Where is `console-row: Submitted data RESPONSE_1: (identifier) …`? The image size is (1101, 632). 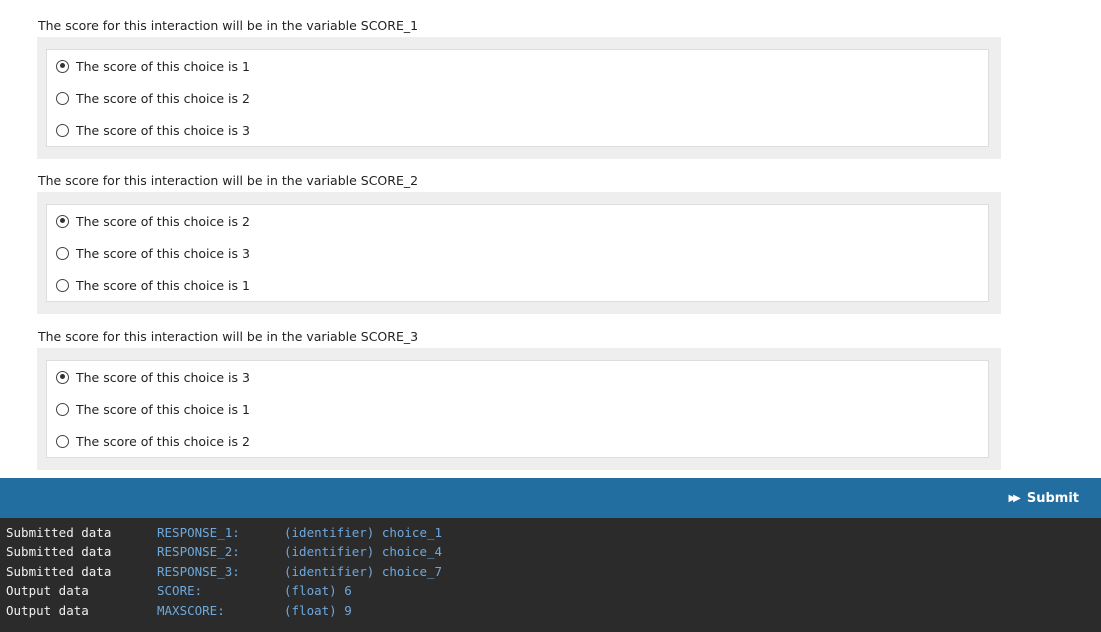 console-row: Submitted data RESPONSE_1: (identifier) … is located at coordinates (550, 534).